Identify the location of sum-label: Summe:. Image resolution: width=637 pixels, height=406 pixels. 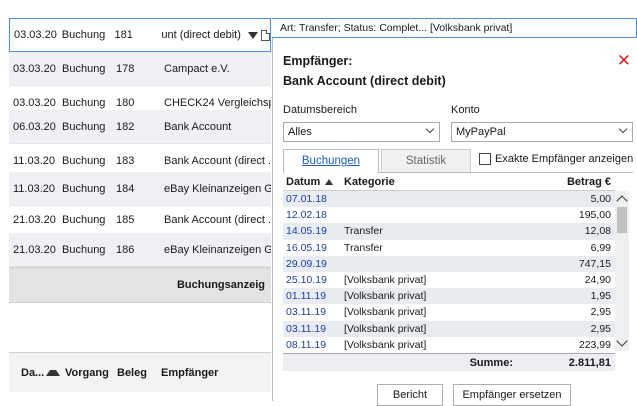
(491, 362).